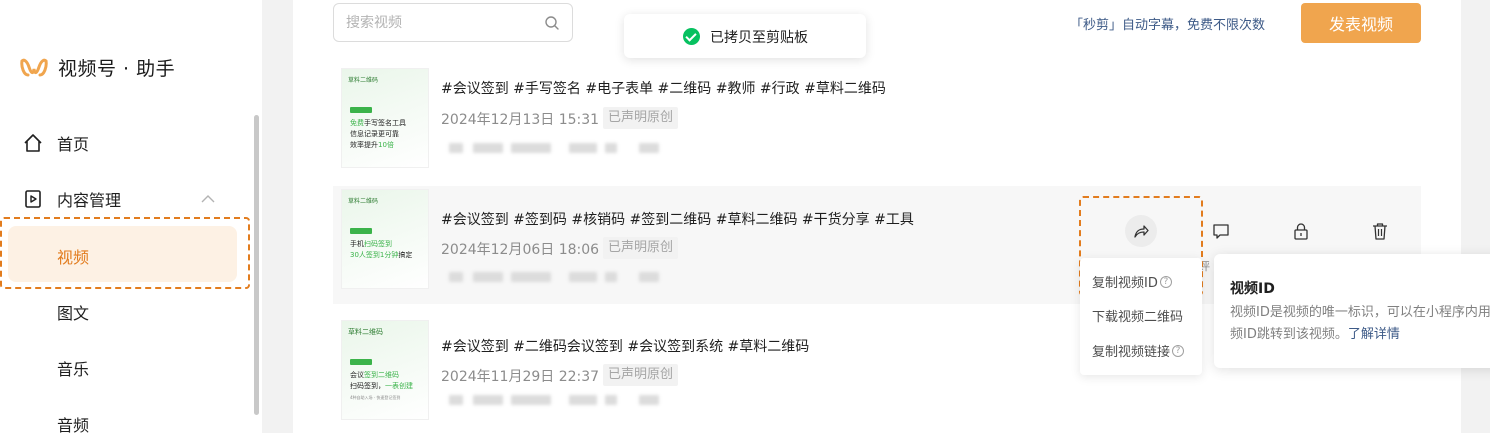 Image resolution: width=1490 pixels, height=433 pixels. What do you see at coordinates (117, 69) in the screenshot?
I see `app-name: 视频号 · 助手` at bounding box center [117, 69].